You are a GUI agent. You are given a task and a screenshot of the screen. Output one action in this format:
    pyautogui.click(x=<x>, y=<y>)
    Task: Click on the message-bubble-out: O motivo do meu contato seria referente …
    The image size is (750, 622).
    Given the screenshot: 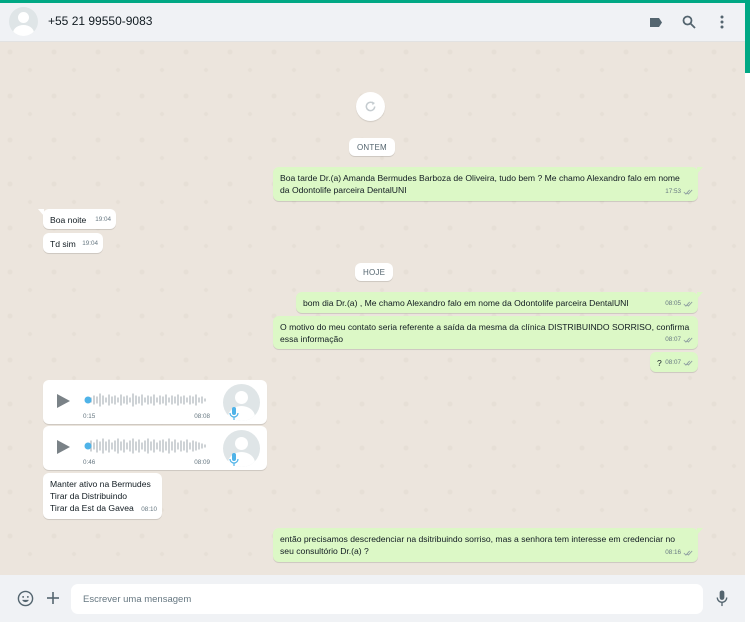 What is the action you would take?
    pyautogui.click(x=485, y=332)
    